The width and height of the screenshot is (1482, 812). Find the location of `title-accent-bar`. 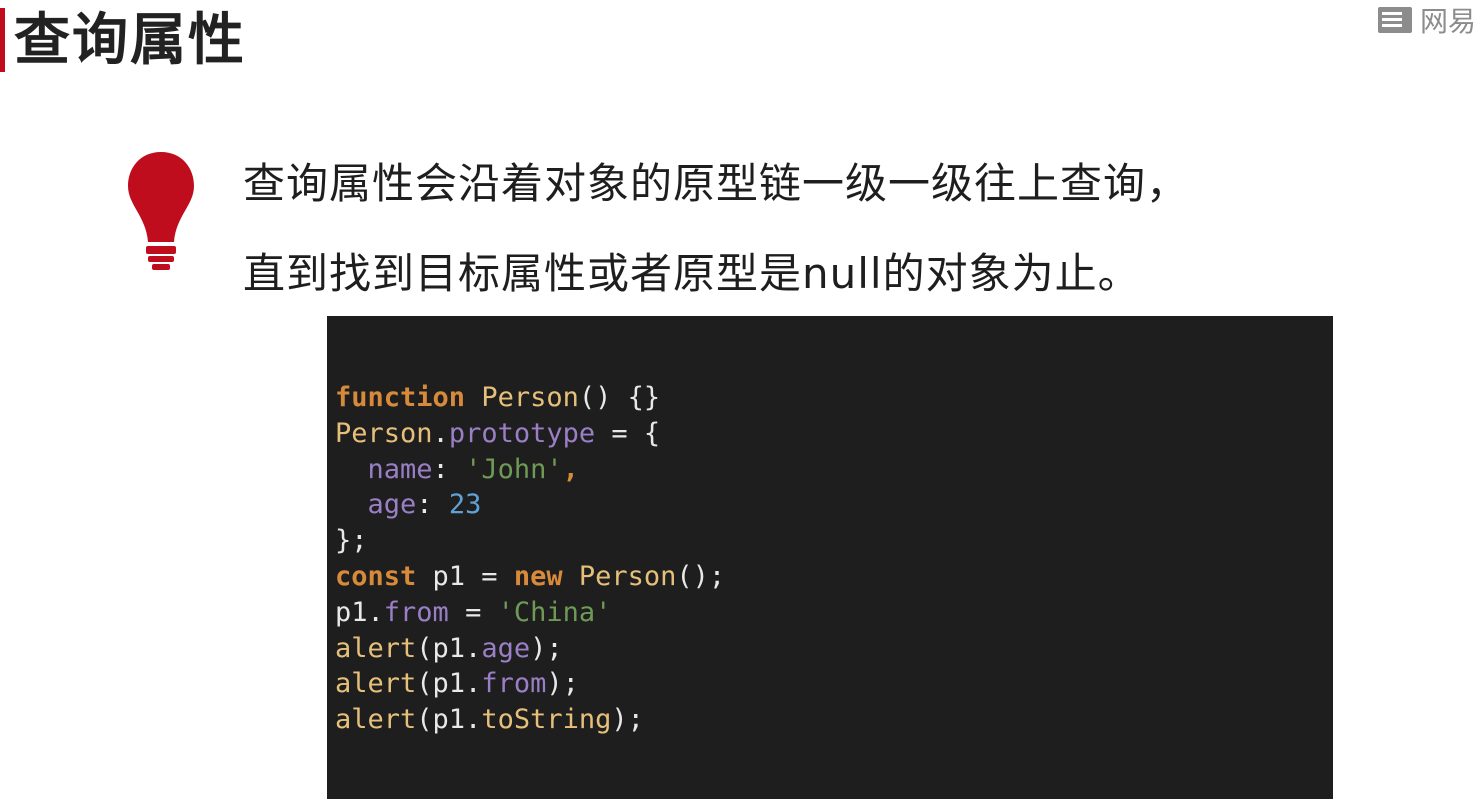

title-accent-bar is located at coordinates (2, 40).